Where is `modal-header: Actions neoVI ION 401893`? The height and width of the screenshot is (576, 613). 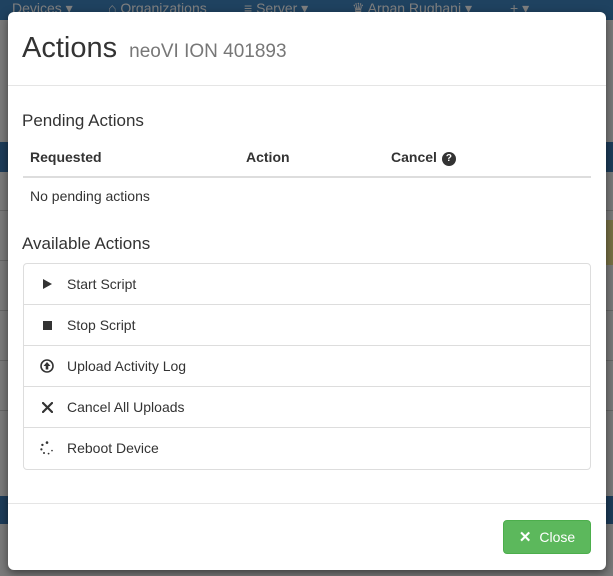 modal-header: Actions neoVI ION 401893 is located at coordinates (307, 49).